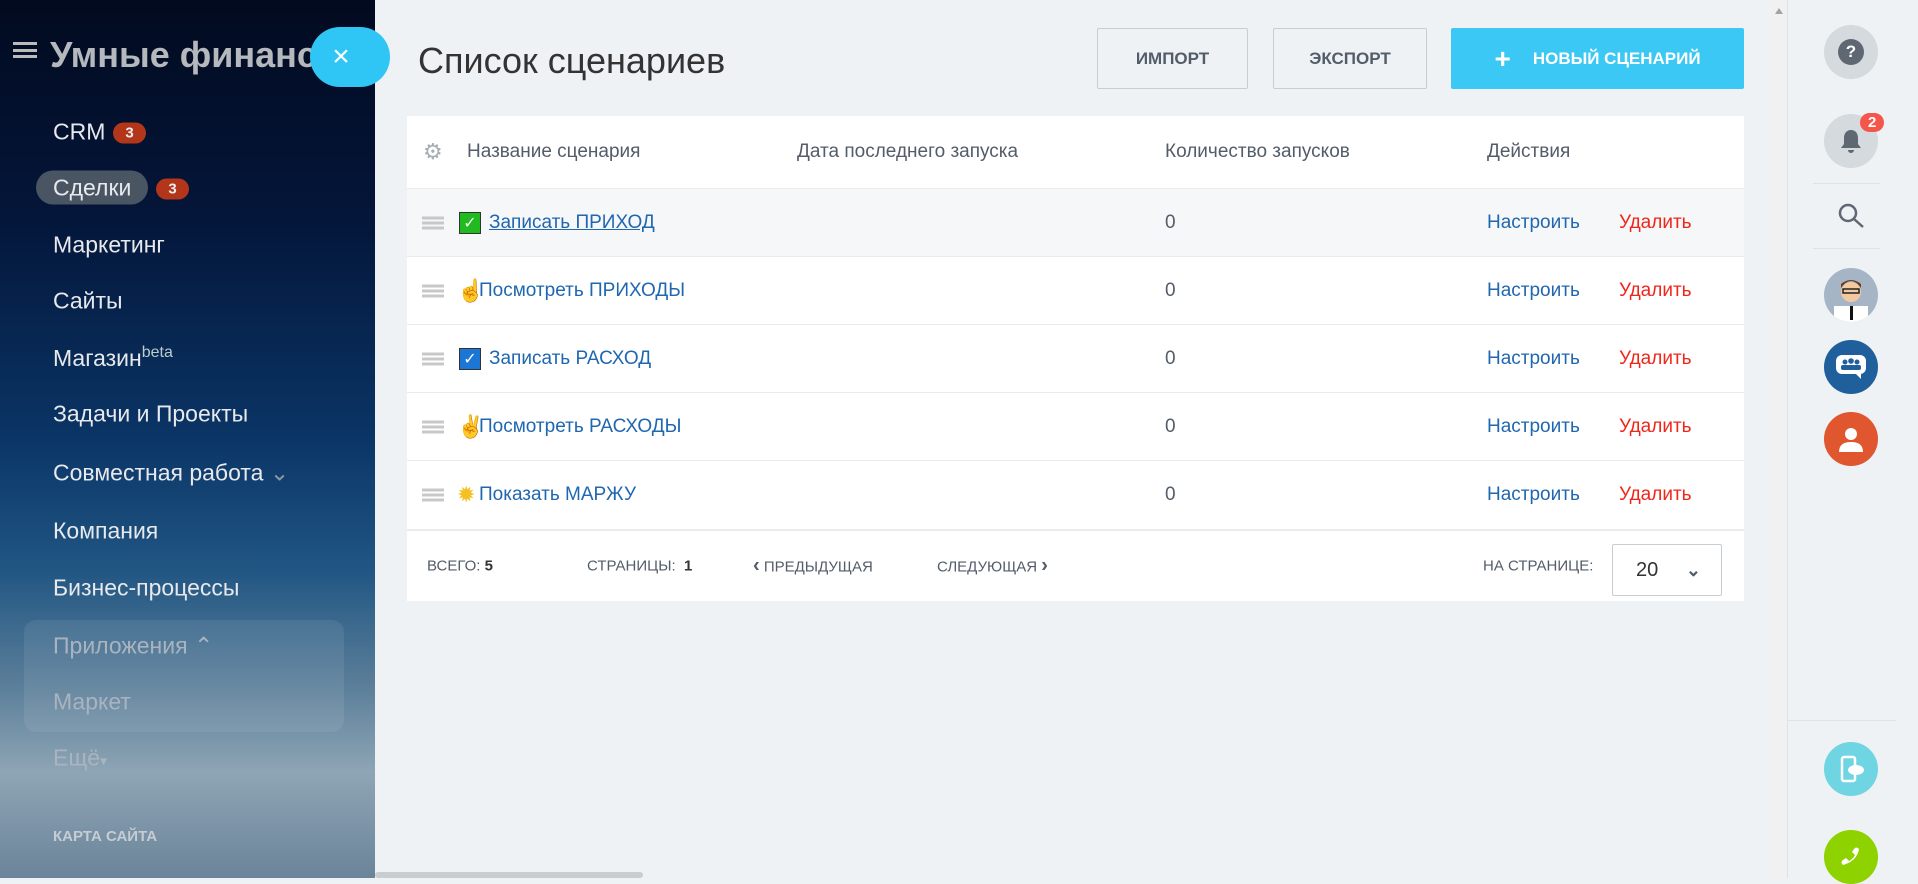 This screenshot has width=1918, height=884. I want to click on scroll-up-arrow-icon, so click(1779, 11).